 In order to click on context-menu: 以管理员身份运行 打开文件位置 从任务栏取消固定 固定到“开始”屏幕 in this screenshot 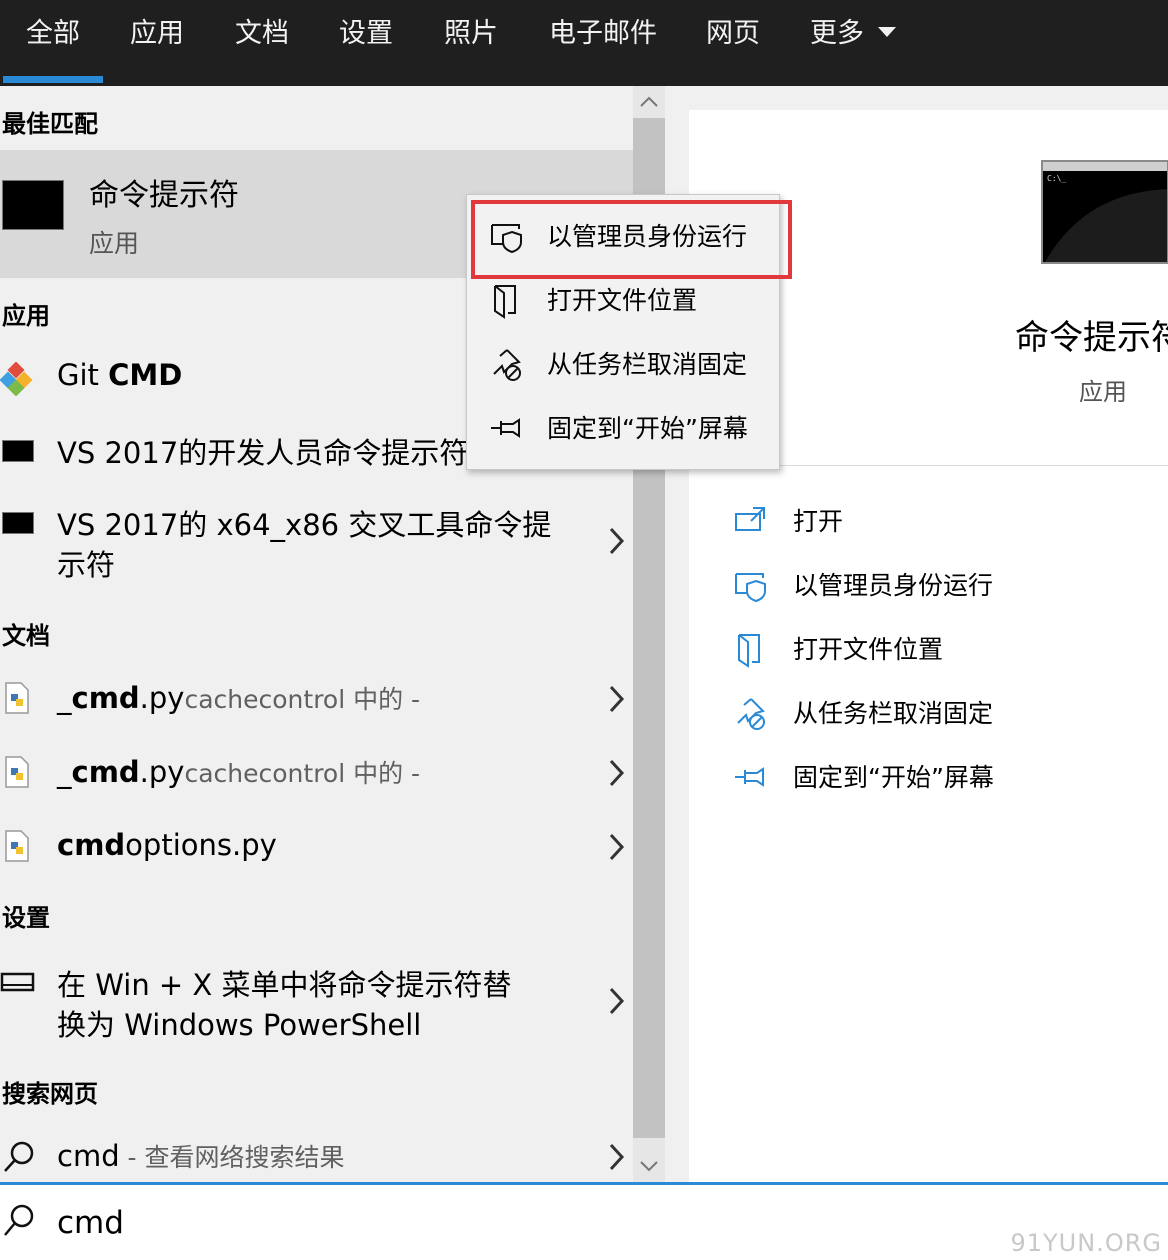, I will do `click(623, 332)`.